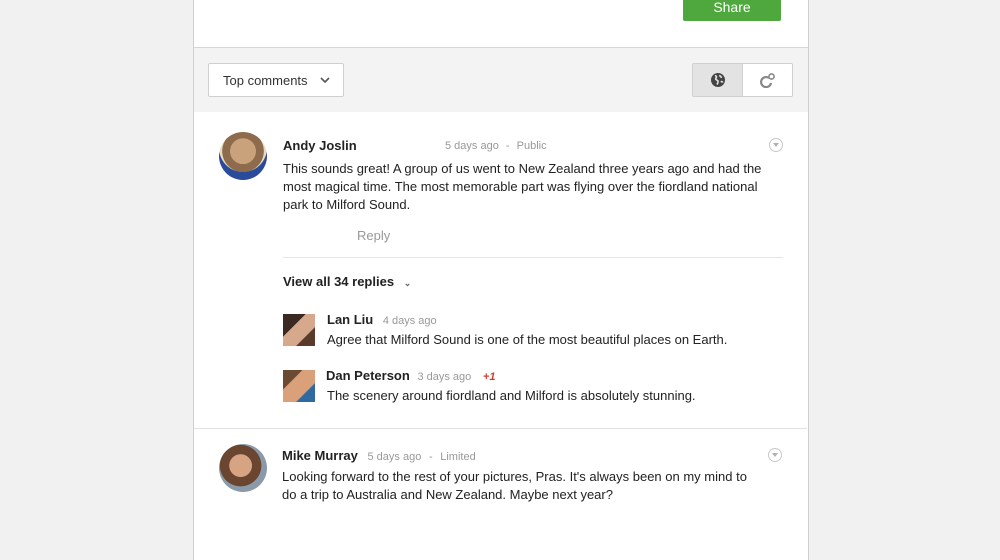 The height and width of the screenshot is (560, 1000). Describe the element at coordinates (265, 80) in the screenshot. I see `sort-selected-label: Top comments` at that location.